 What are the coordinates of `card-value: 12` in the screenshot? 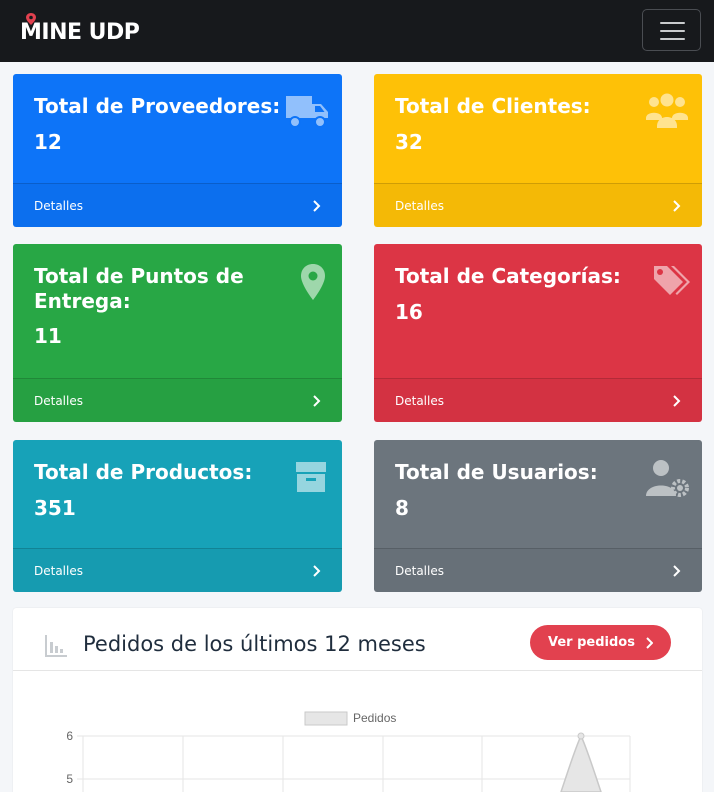 It's located at (48, 142).